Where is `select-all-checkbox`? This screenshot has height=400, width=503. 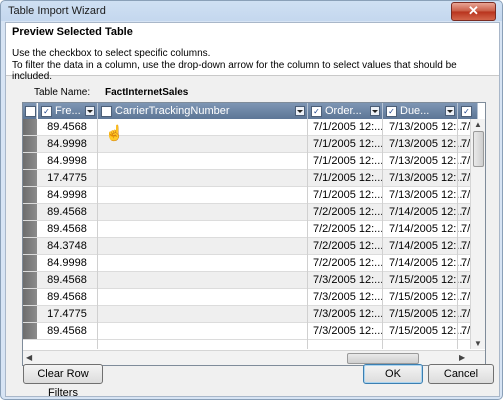
select-all-checkbox is located at coordinates (30, 111).